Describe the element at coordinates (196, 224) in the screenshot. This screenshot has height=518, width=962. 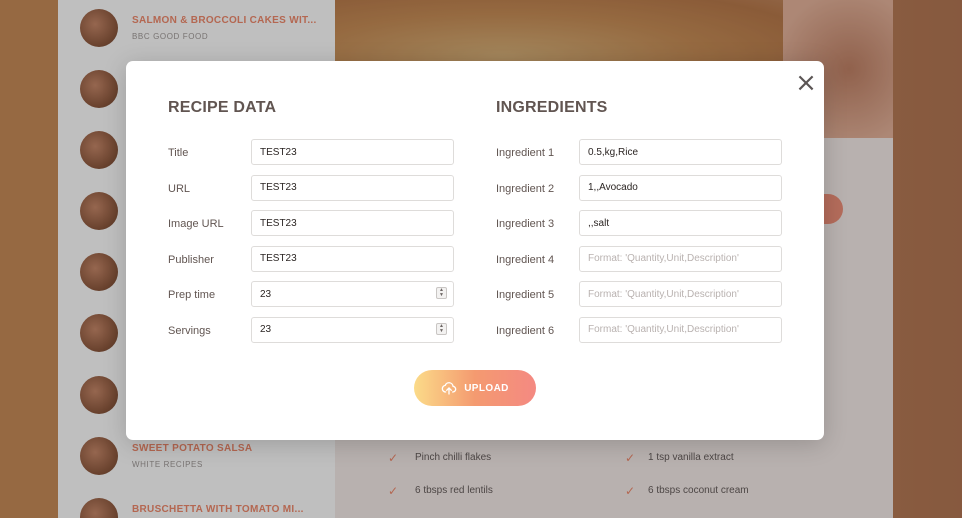
I see `image-url-label: Image URL` at that location.